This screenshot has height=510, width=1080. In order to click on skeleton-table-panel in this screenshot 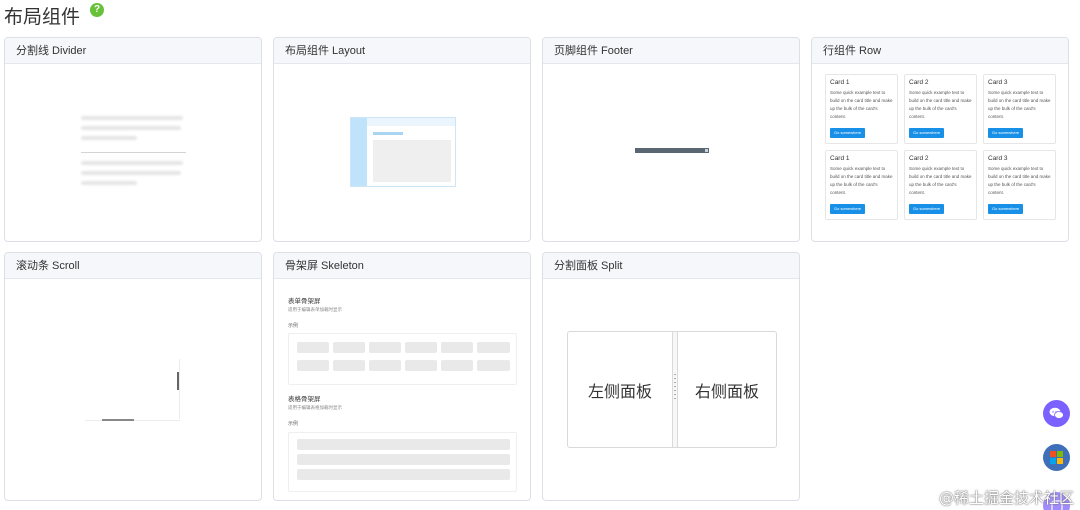, I will do `click(402, 462)`.